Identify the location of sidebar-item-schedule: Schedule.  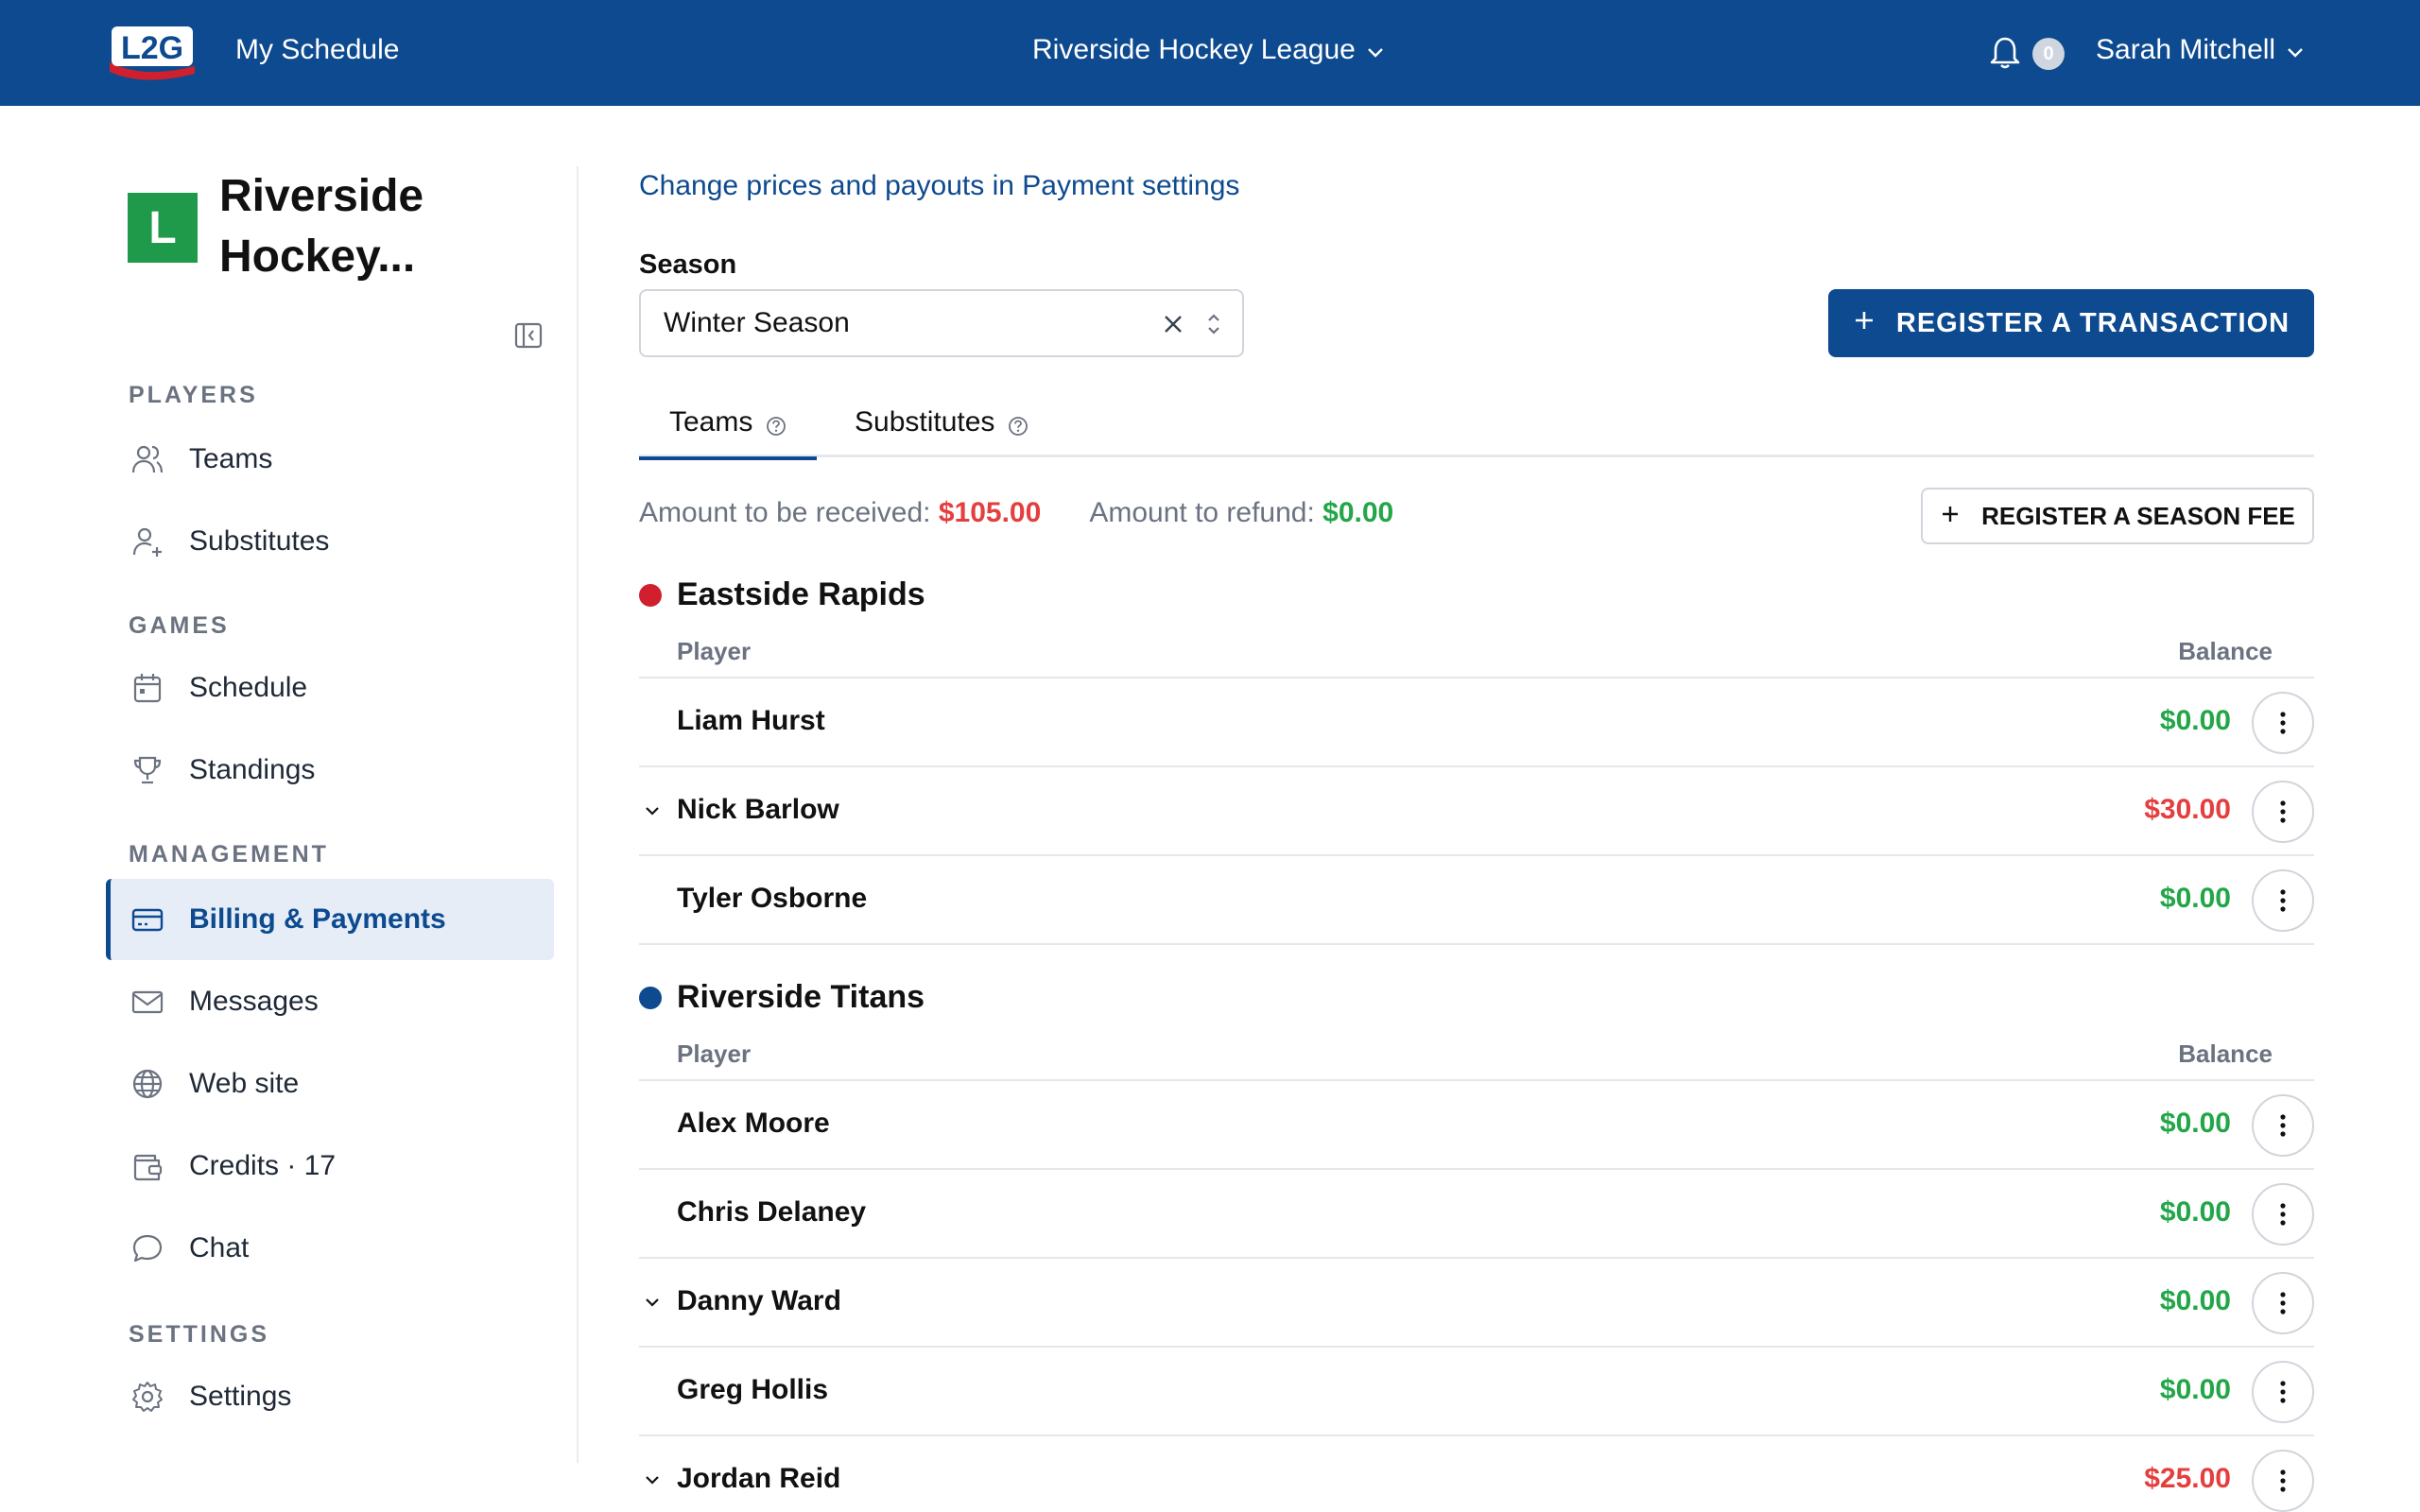
(330, 688).